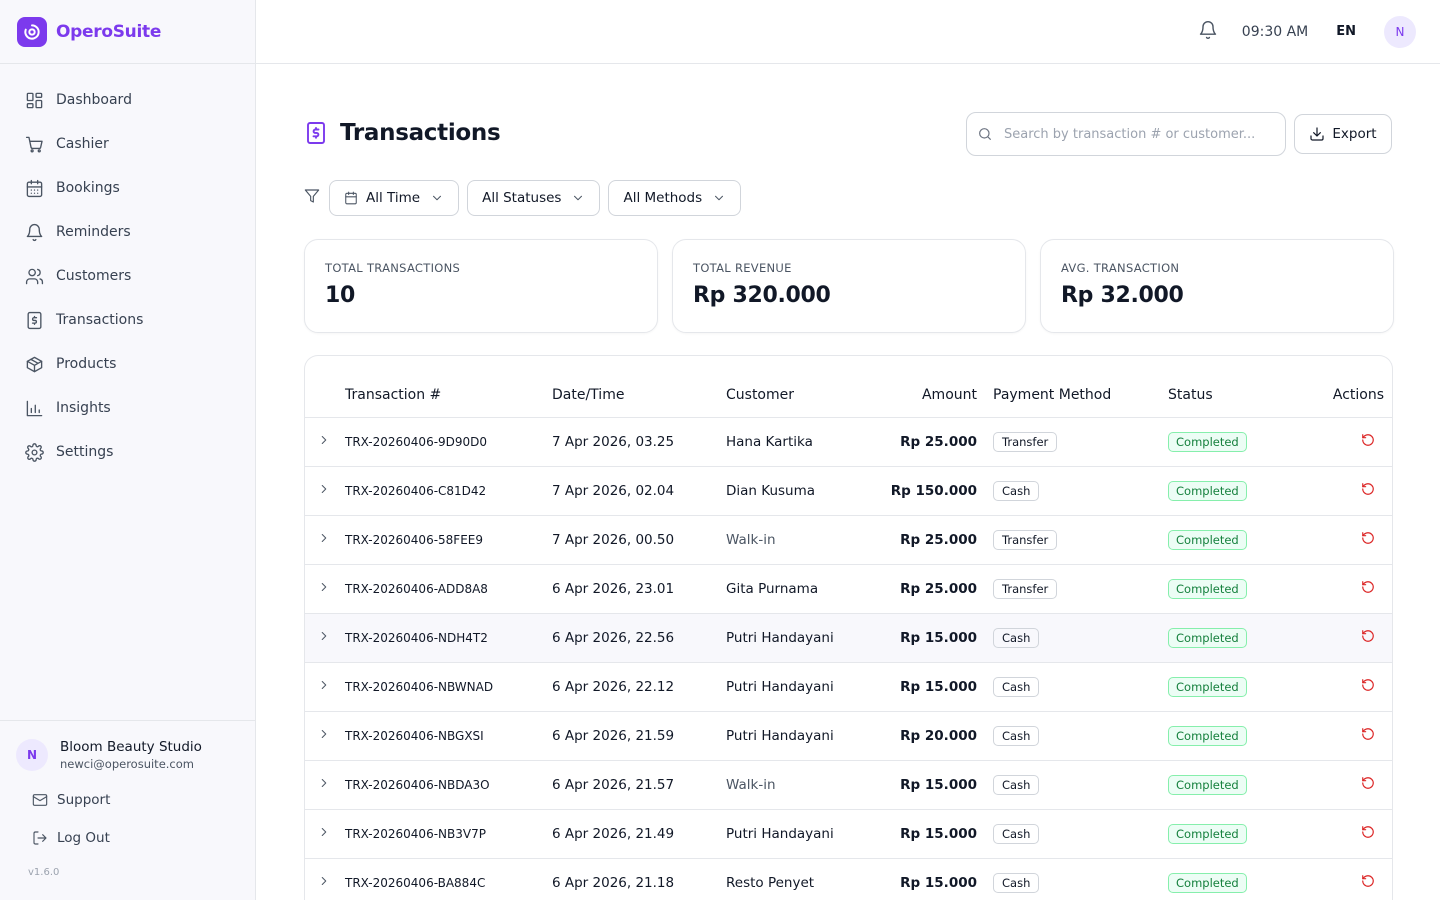  I want to click on receipt-icon, so click(316, 133).